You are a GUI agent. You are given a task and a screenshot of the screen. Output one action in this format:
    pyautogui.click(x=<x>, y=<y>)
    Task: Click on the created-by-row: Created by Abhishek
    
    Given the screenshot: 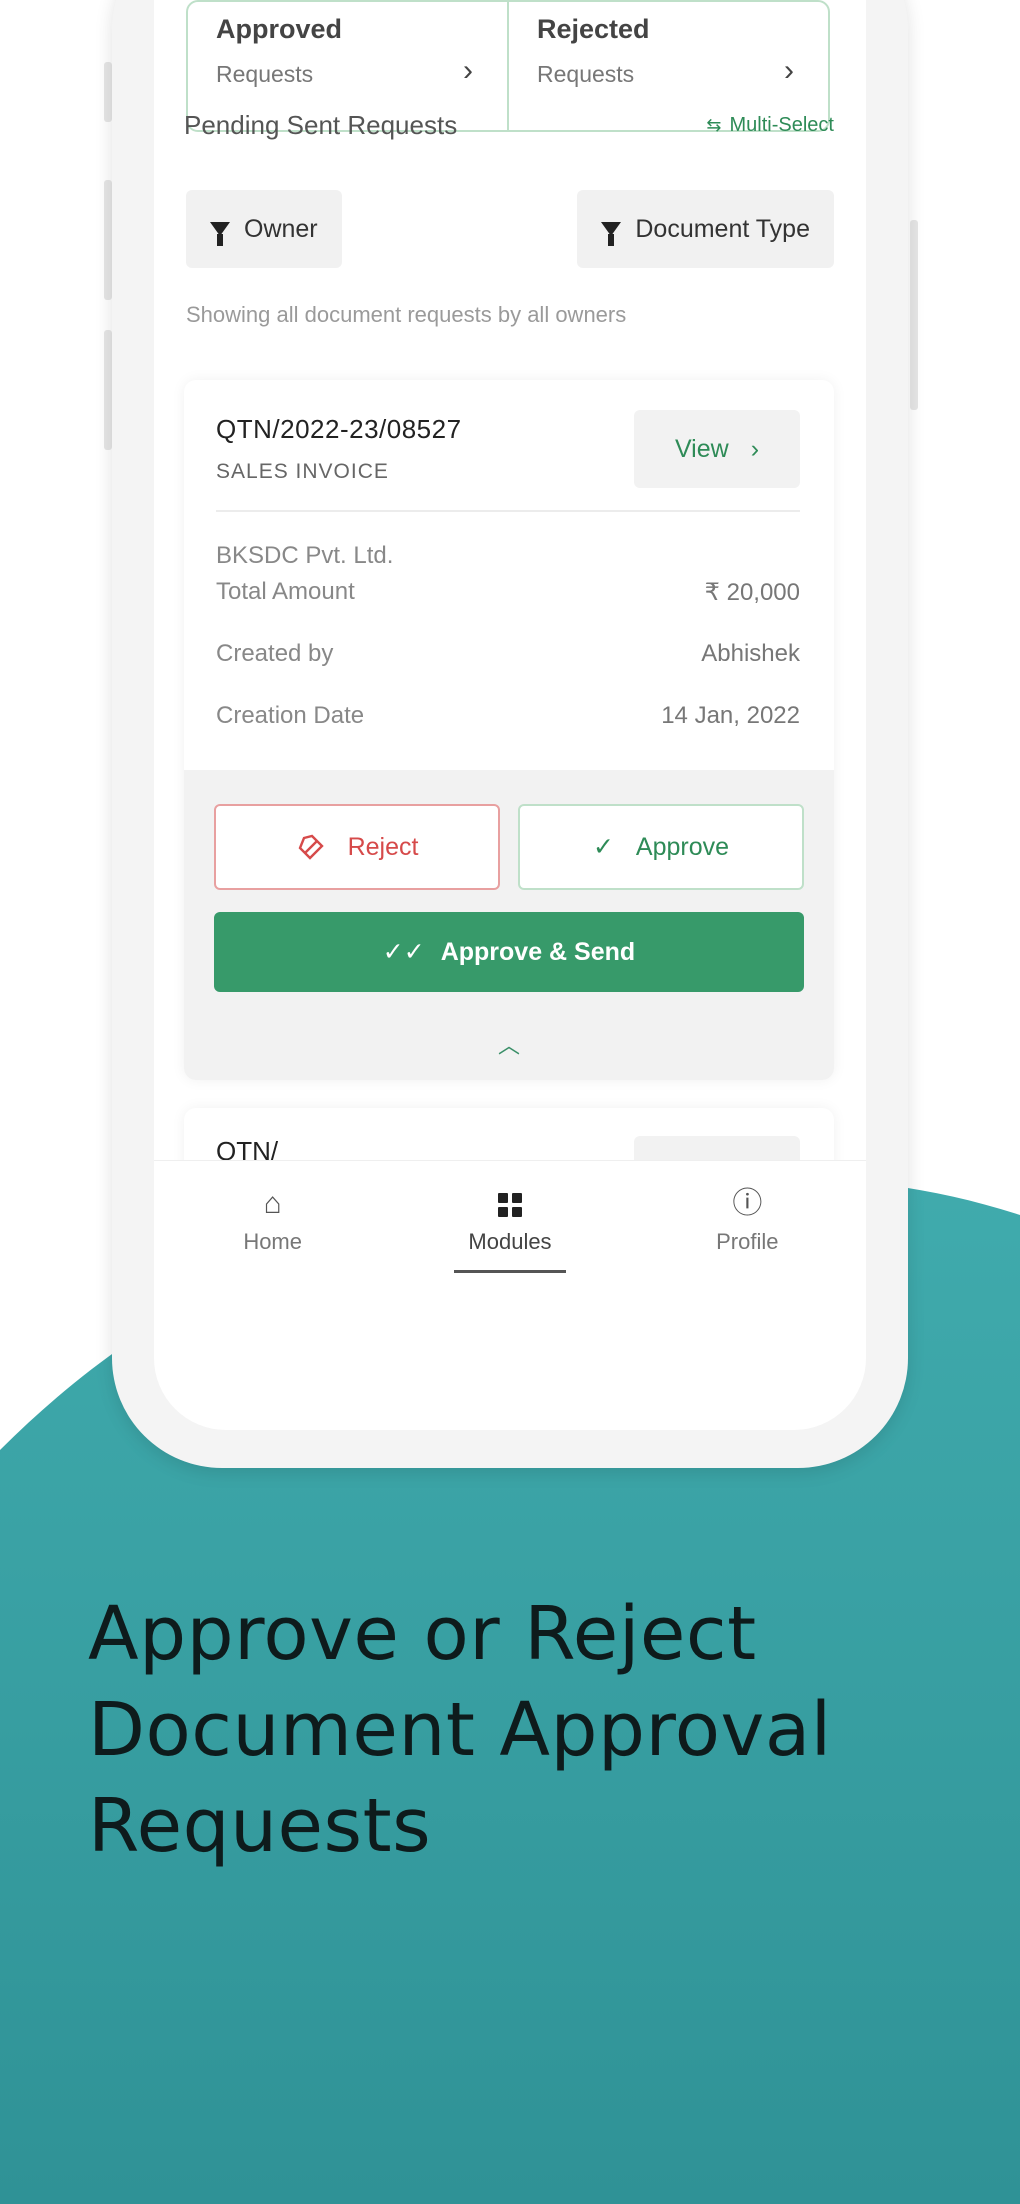 What is the action you would take?
    pyautogui.click(x=508, y=654)
    